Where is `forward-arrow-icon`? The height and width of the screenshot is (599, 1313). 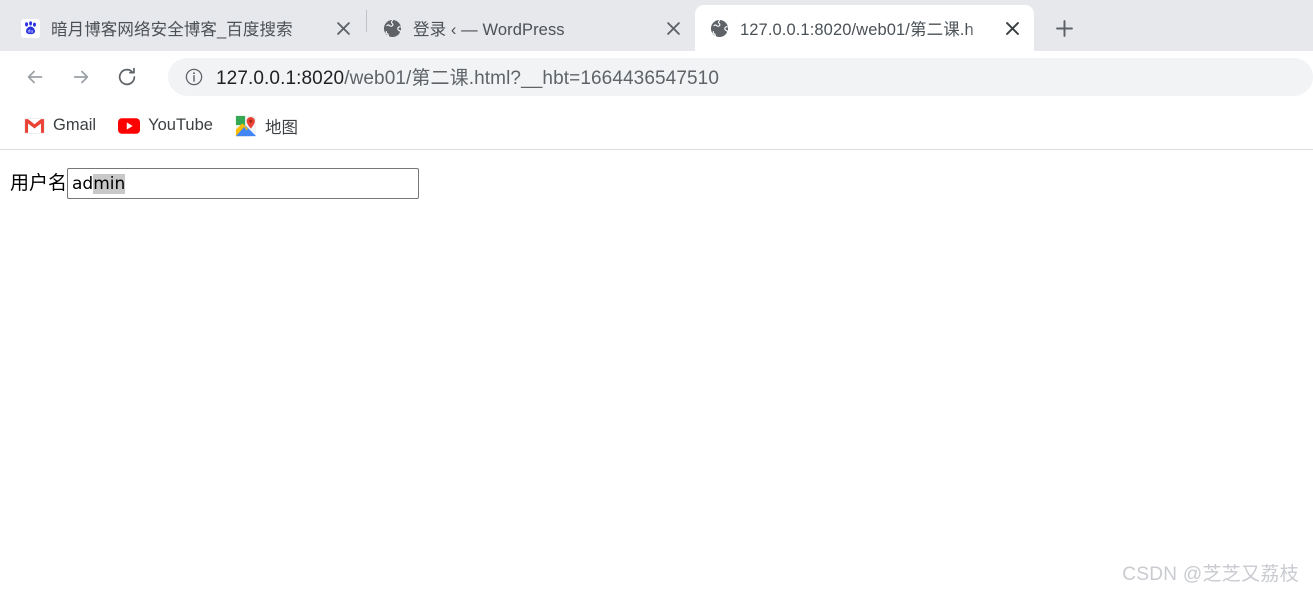
forward-arrow-icon is located at coordinates (81, 77).